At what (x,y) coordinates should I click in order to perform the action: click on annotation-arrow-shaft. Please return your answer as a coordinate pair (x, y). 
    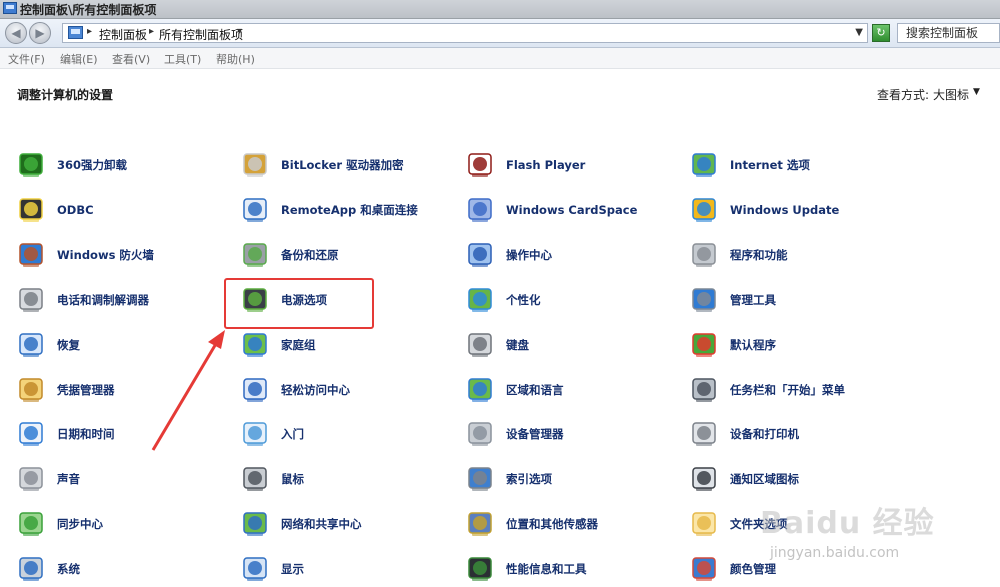
    Looking at the image, I should click on (185, 396).